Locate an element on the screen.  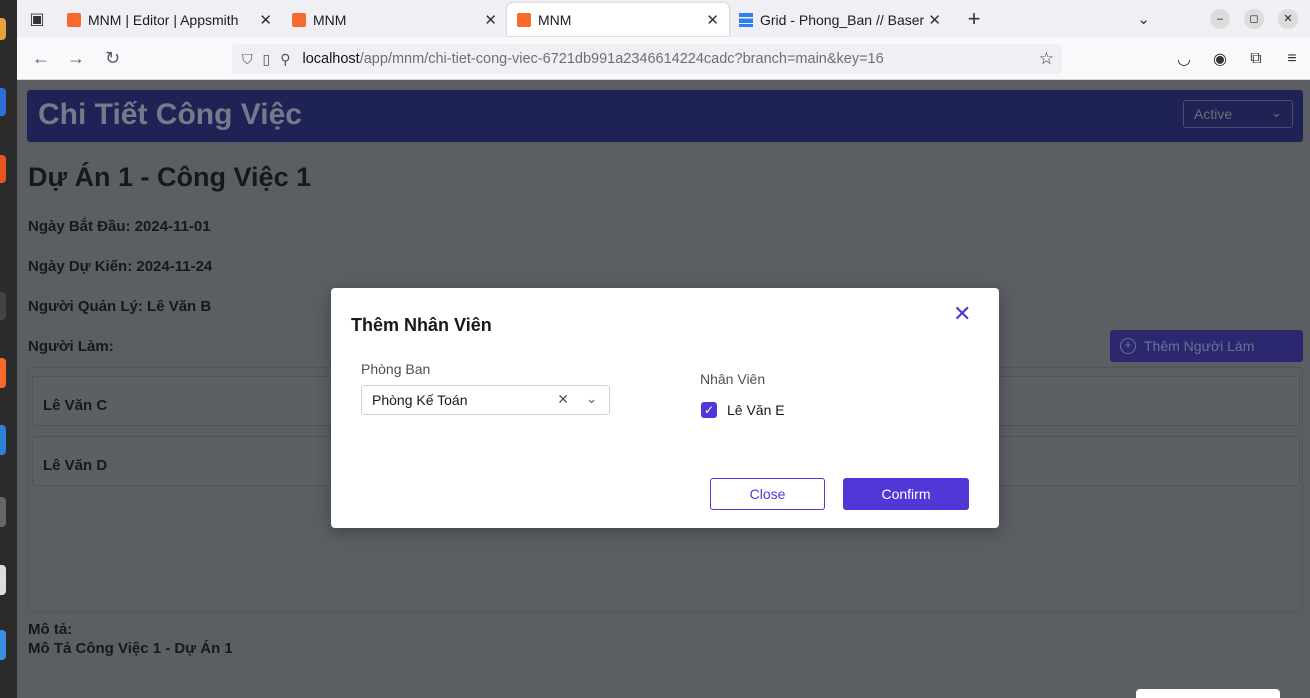
employee-option: ✓ Lê Văn E is located at coordinates (743, 410).